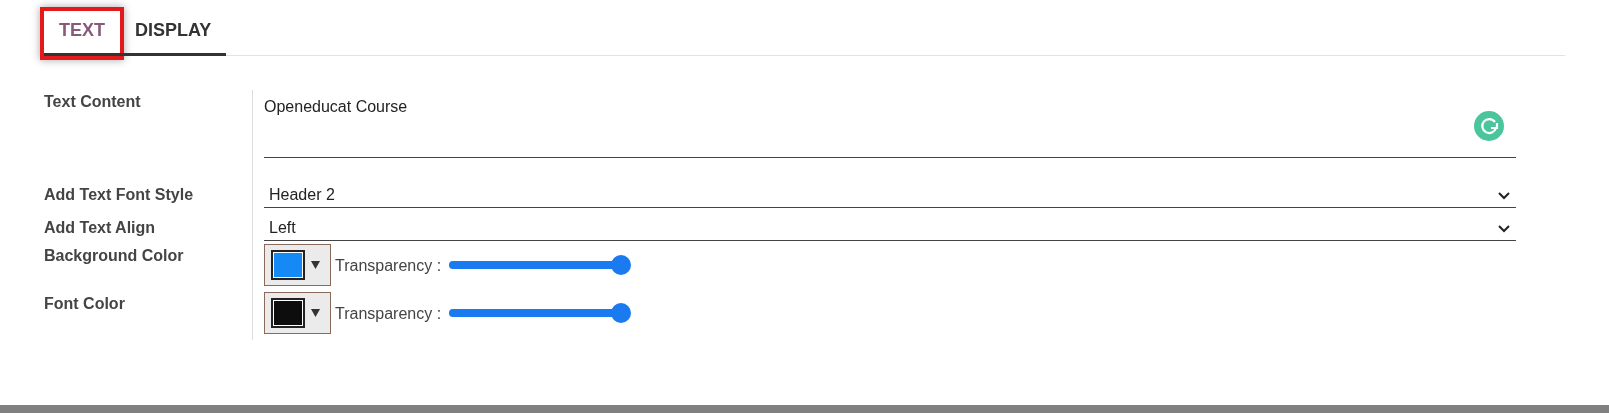  Describe the element at coordinates (119, 194) in the screenshot. I see `field-label: Add Text Font Style` at that location.